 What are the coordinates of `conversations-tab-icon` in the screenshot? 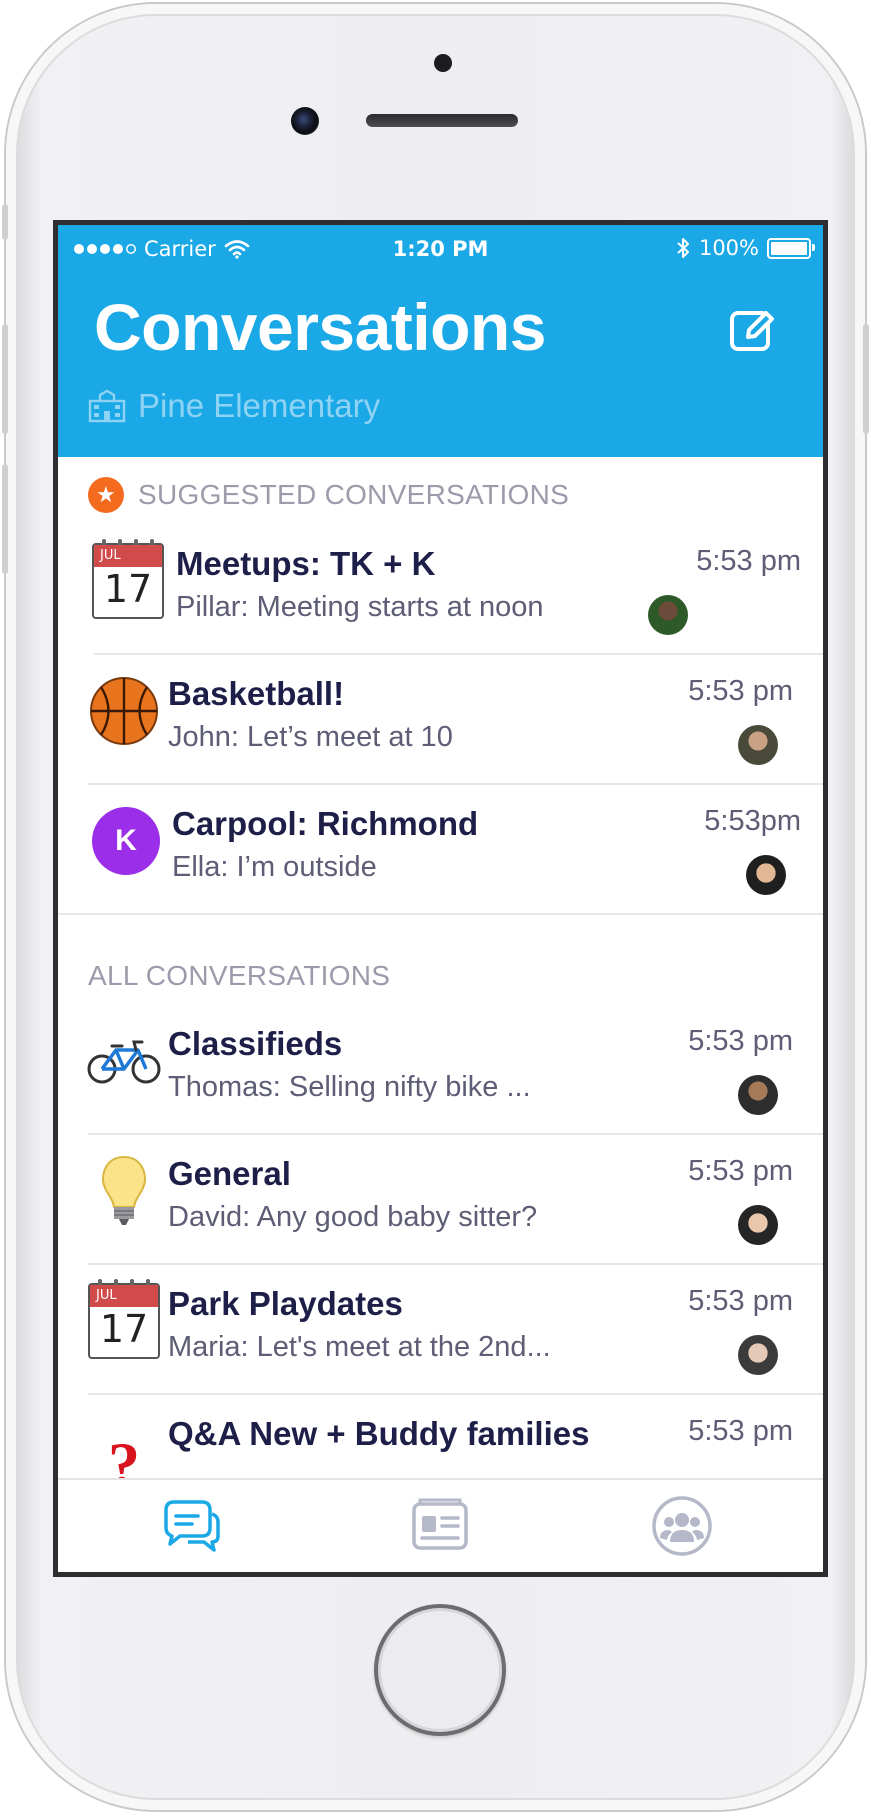 It's located at (190, 1526).